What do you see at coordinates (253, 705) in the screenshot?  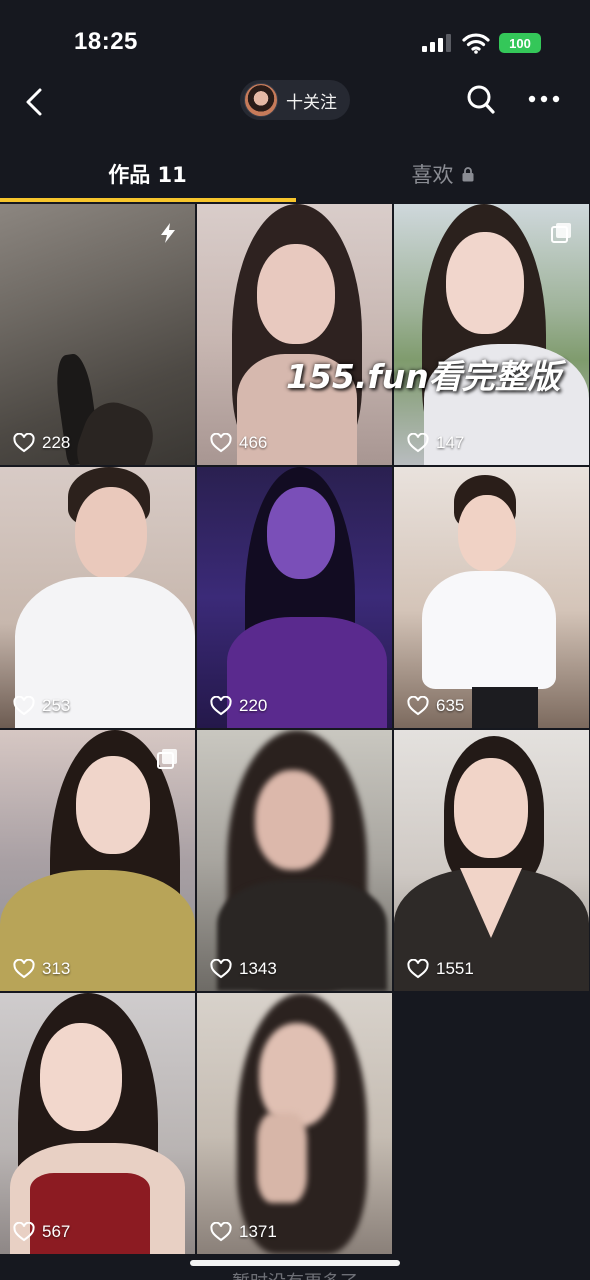 I see `like-count-value: 220` at bounding box center [253, 705].